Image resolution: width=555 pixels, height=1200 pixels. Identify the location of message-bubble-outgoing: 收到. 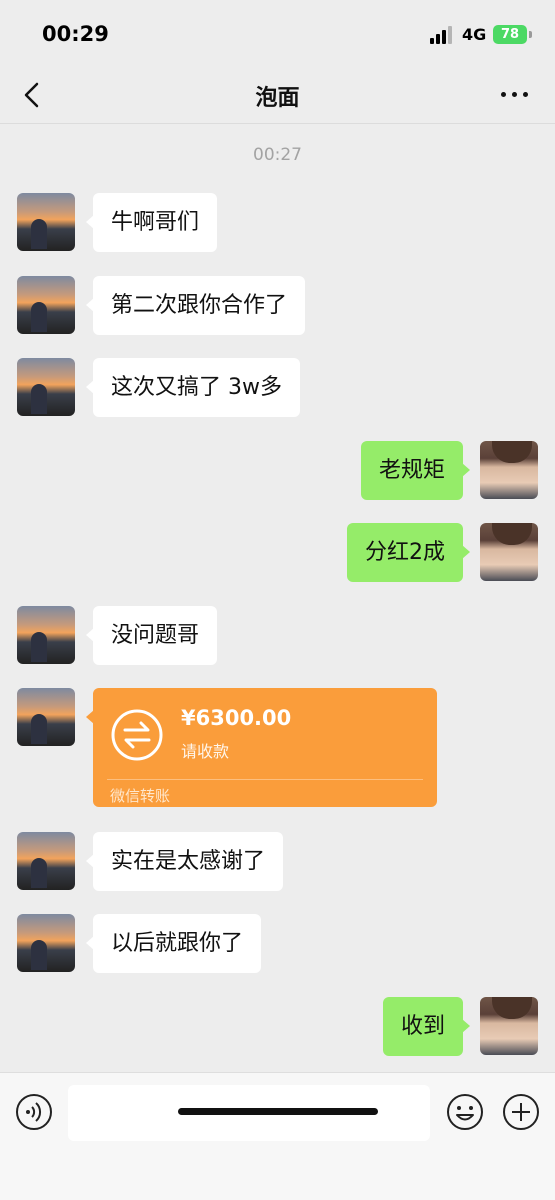
(426, 1026).